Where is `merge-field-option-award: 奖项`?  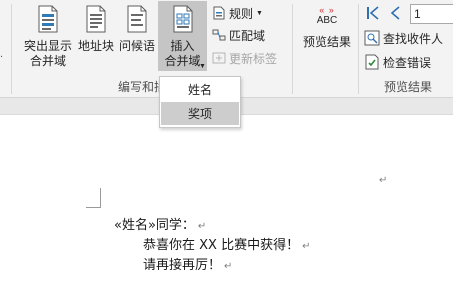
merge-field-option-award: 奖项 is located at coordinates (200, 113).